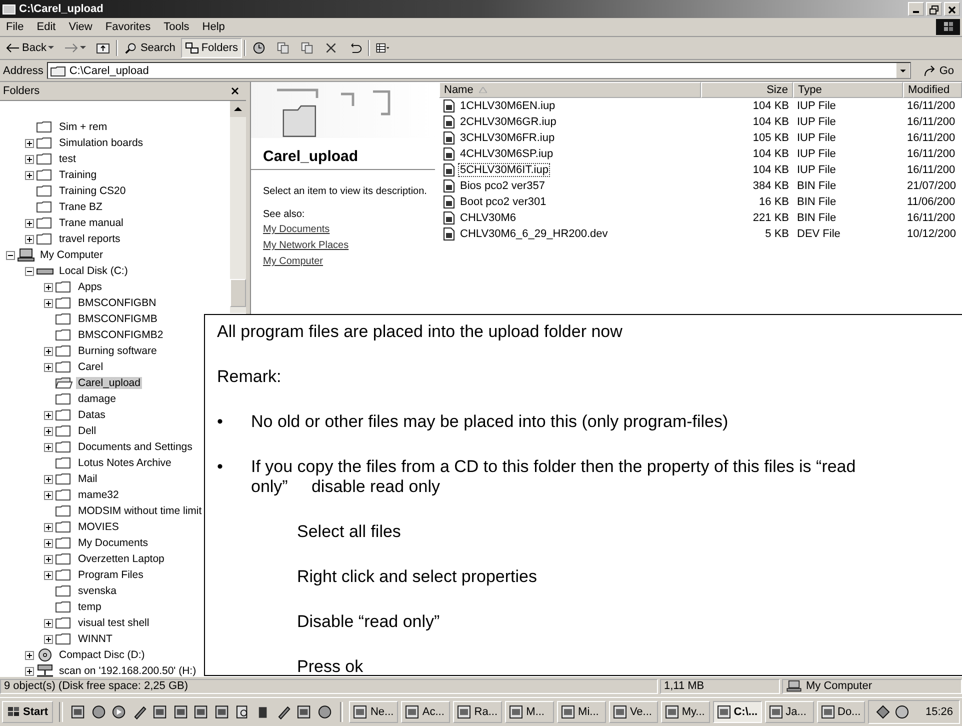 Image resolution: width=962 pixels, height=726 pixels. What do you see at coordinates (140, 511) in the screenshot?
I see `tree-item: MODSIM without time limit` at bounding box center [140, 511].